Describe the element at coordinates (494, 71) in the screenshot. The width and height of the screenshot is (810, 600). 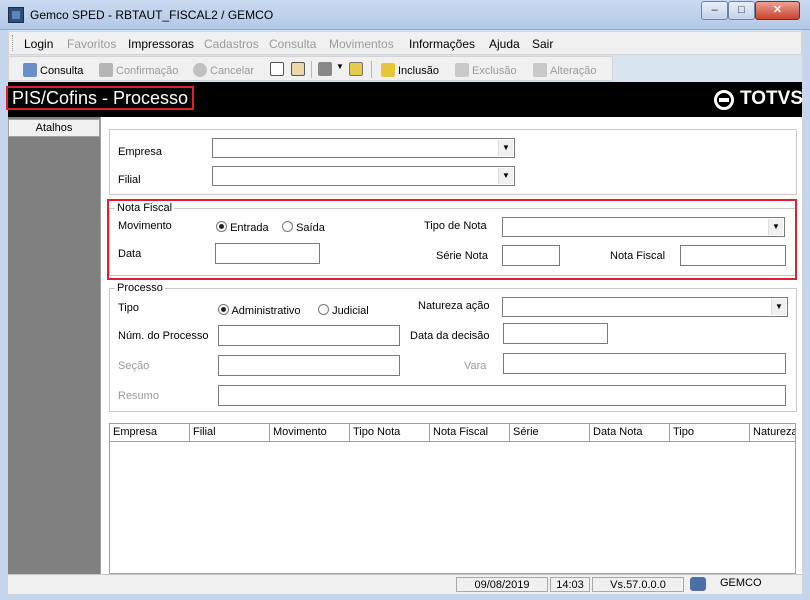
I see `exclusao-label: Exclusão` at that location.